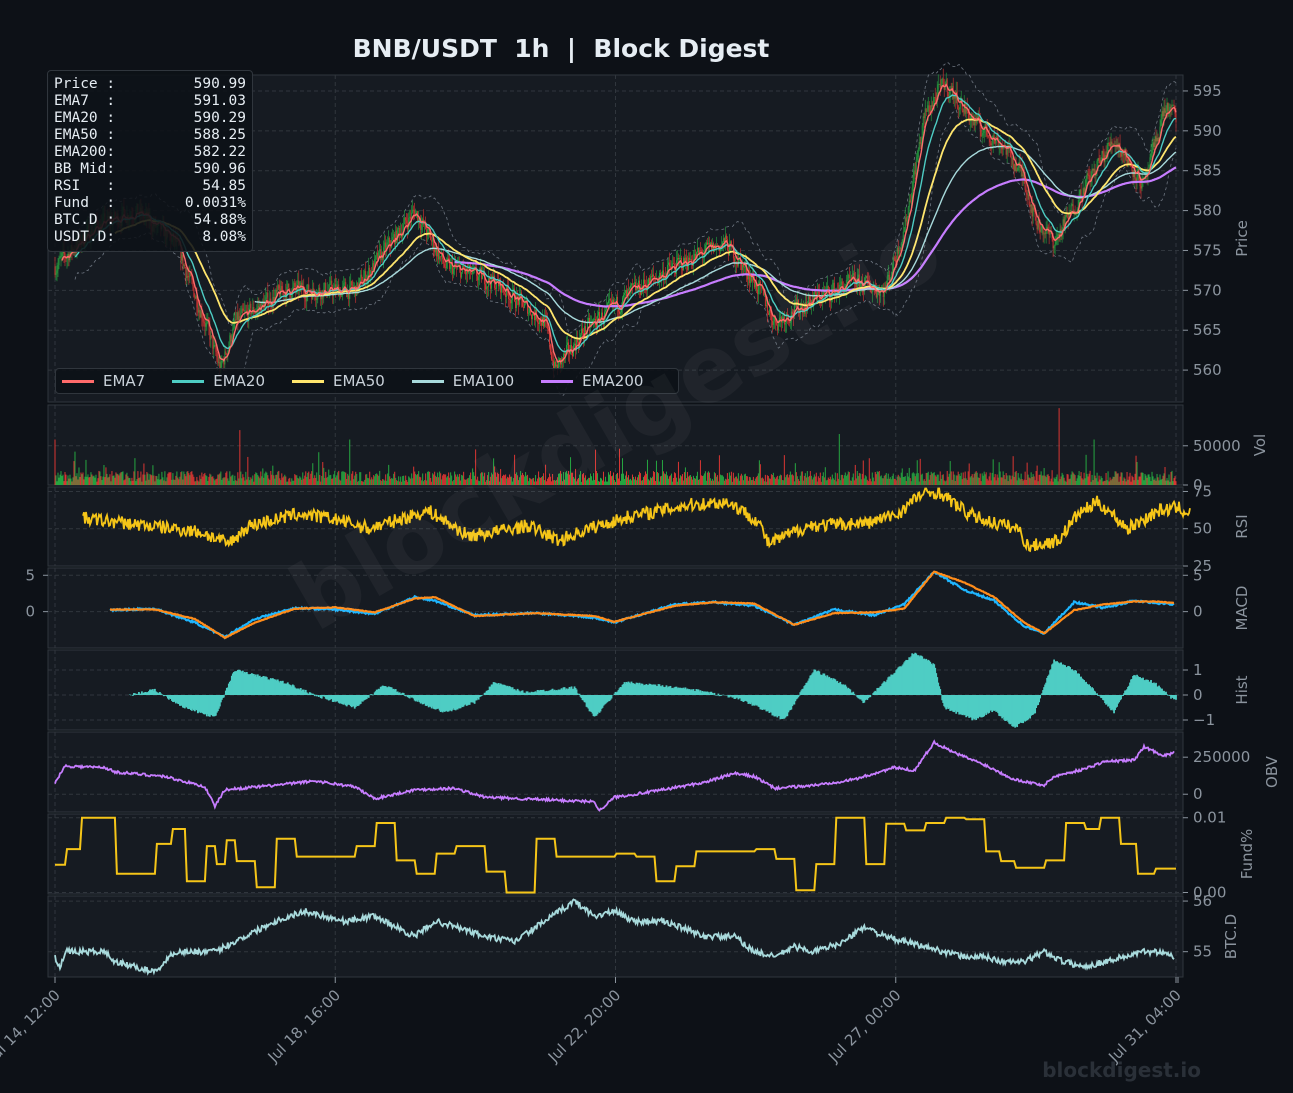 The height and width of the screenshot is (1093, 1293). I want to click on legend-swatch, so click(188, 381).